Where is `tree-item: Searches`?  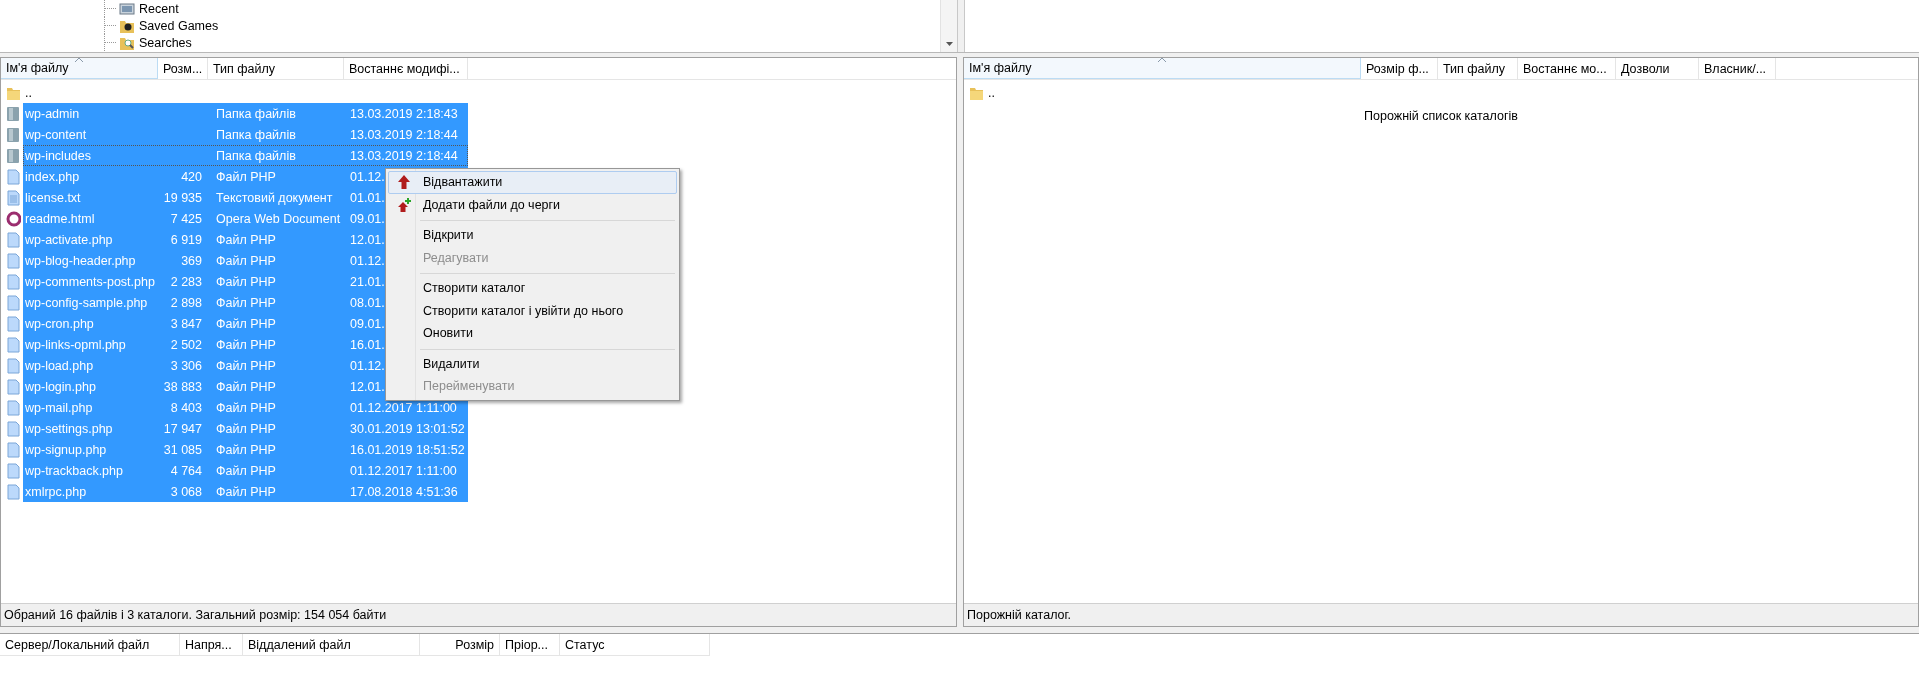
tree-item: Searches is located at coordinates (165, 42).